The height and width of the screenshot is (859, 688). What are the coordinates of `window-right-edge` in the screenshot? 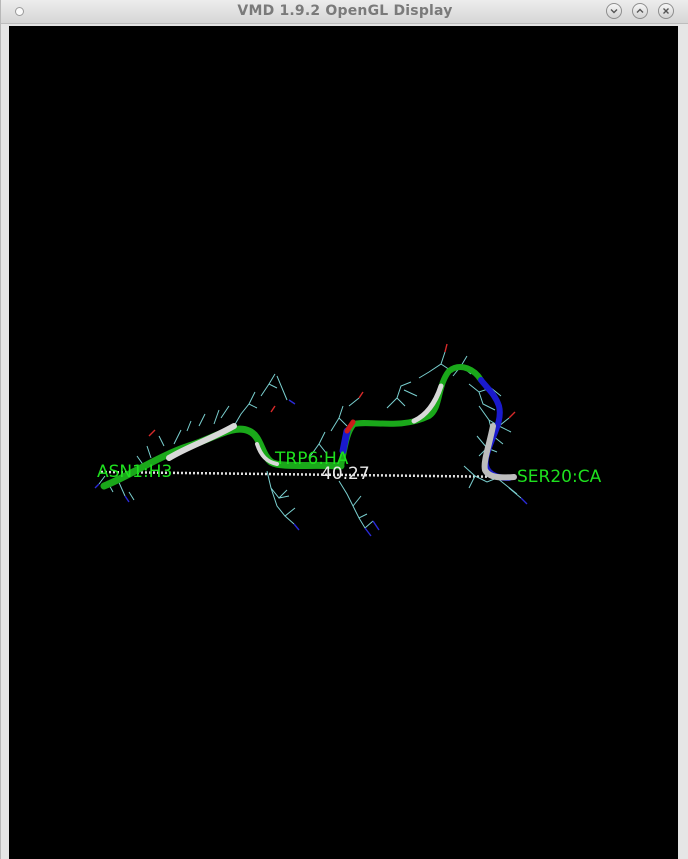 It's located at (683, 441).